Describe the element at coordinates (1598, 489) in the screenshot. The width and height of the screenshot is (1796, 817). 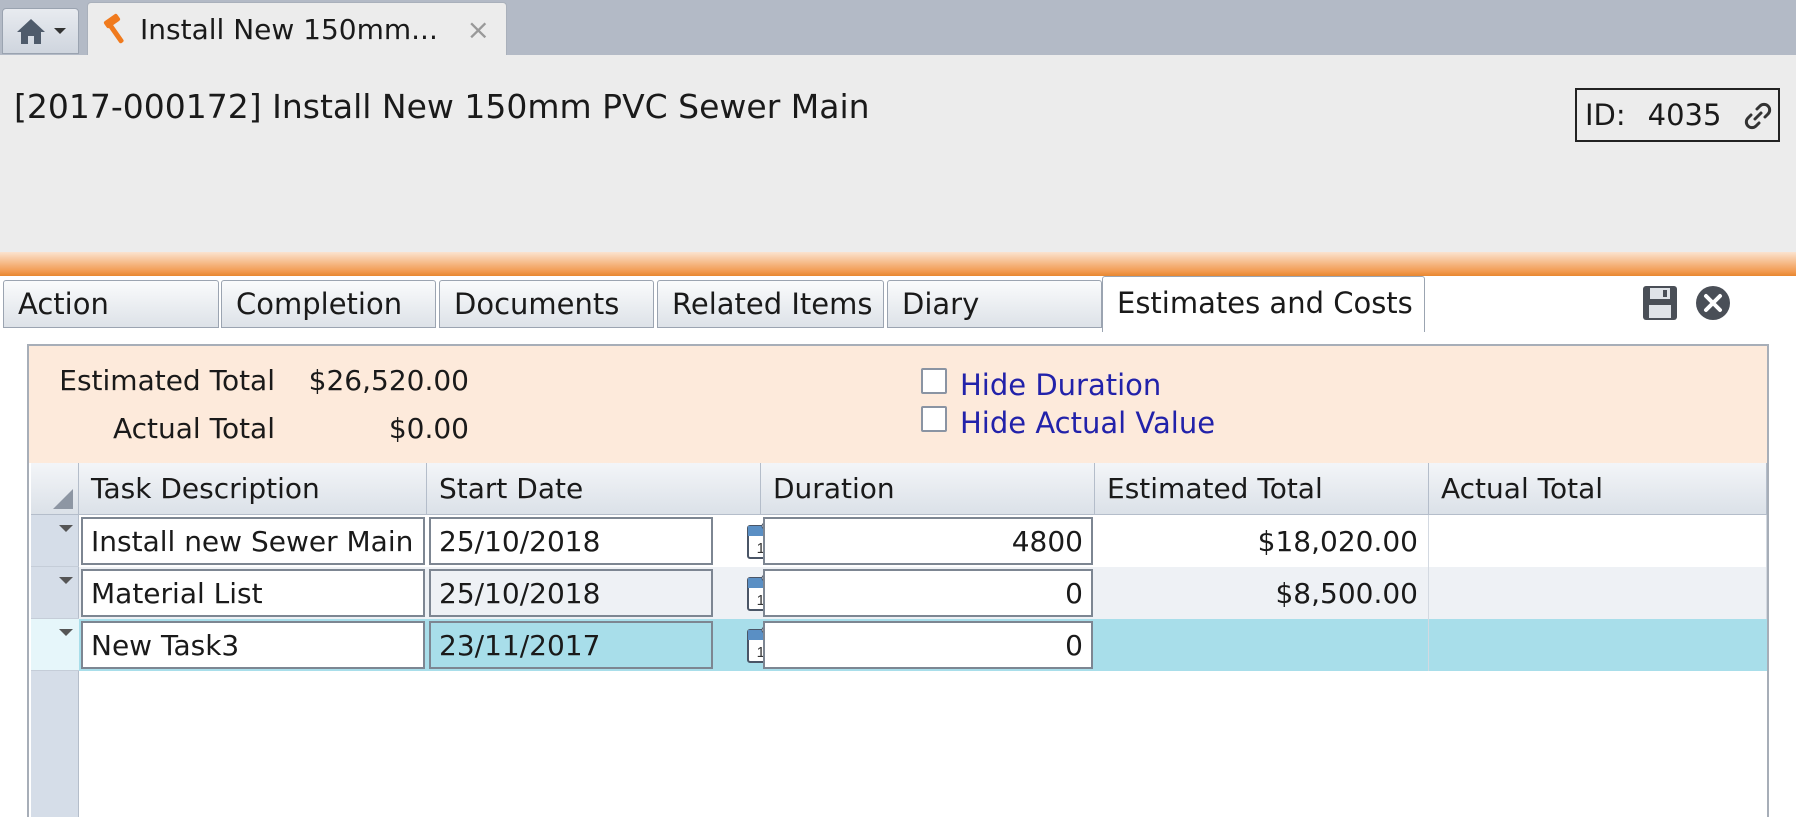
I see `column-header-actual-total: Actual Total` at that location.